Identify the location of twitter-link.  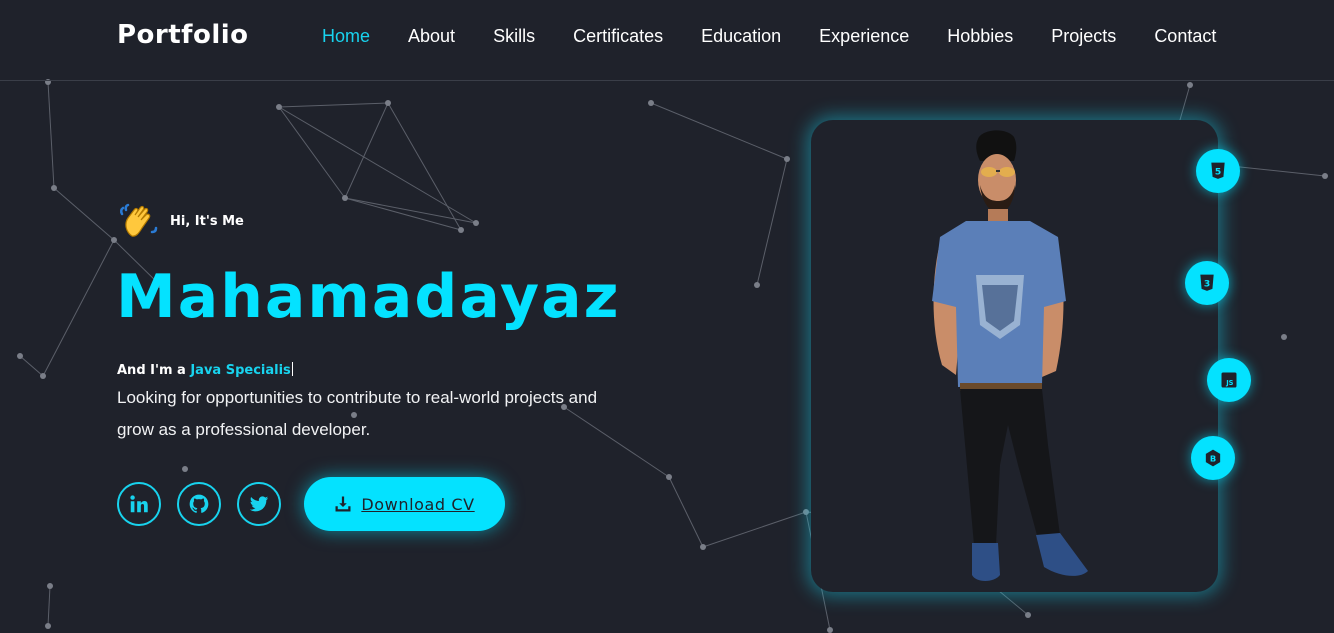
(259, 504).